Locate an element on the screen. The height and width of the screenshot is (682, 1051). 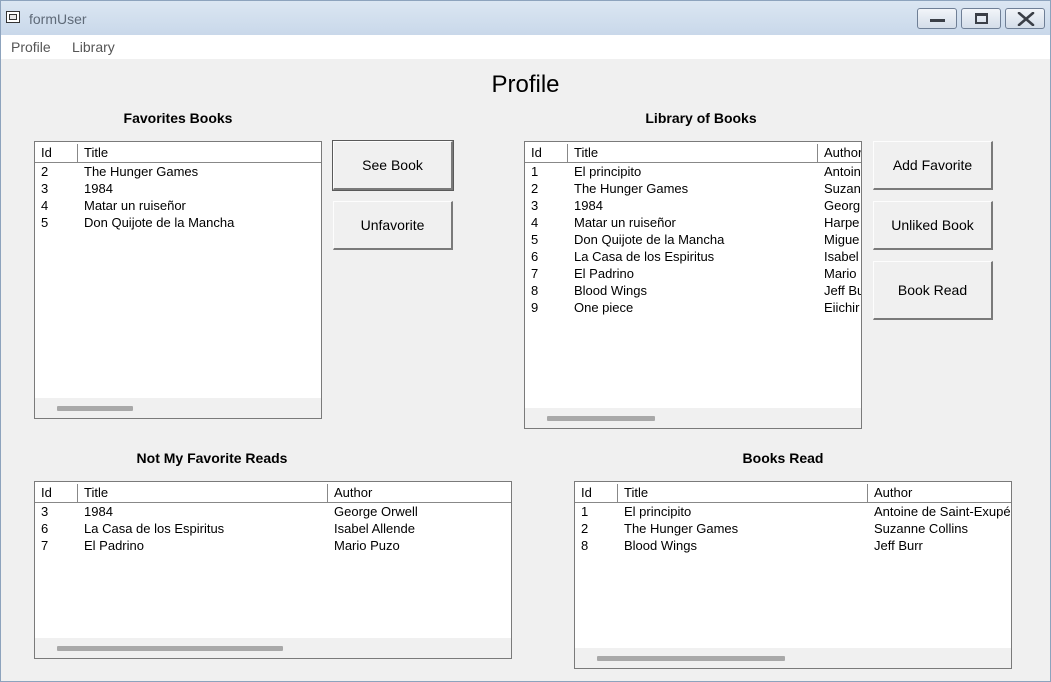
favorites-list-header: Id Title is located at coordinates (178, 153).